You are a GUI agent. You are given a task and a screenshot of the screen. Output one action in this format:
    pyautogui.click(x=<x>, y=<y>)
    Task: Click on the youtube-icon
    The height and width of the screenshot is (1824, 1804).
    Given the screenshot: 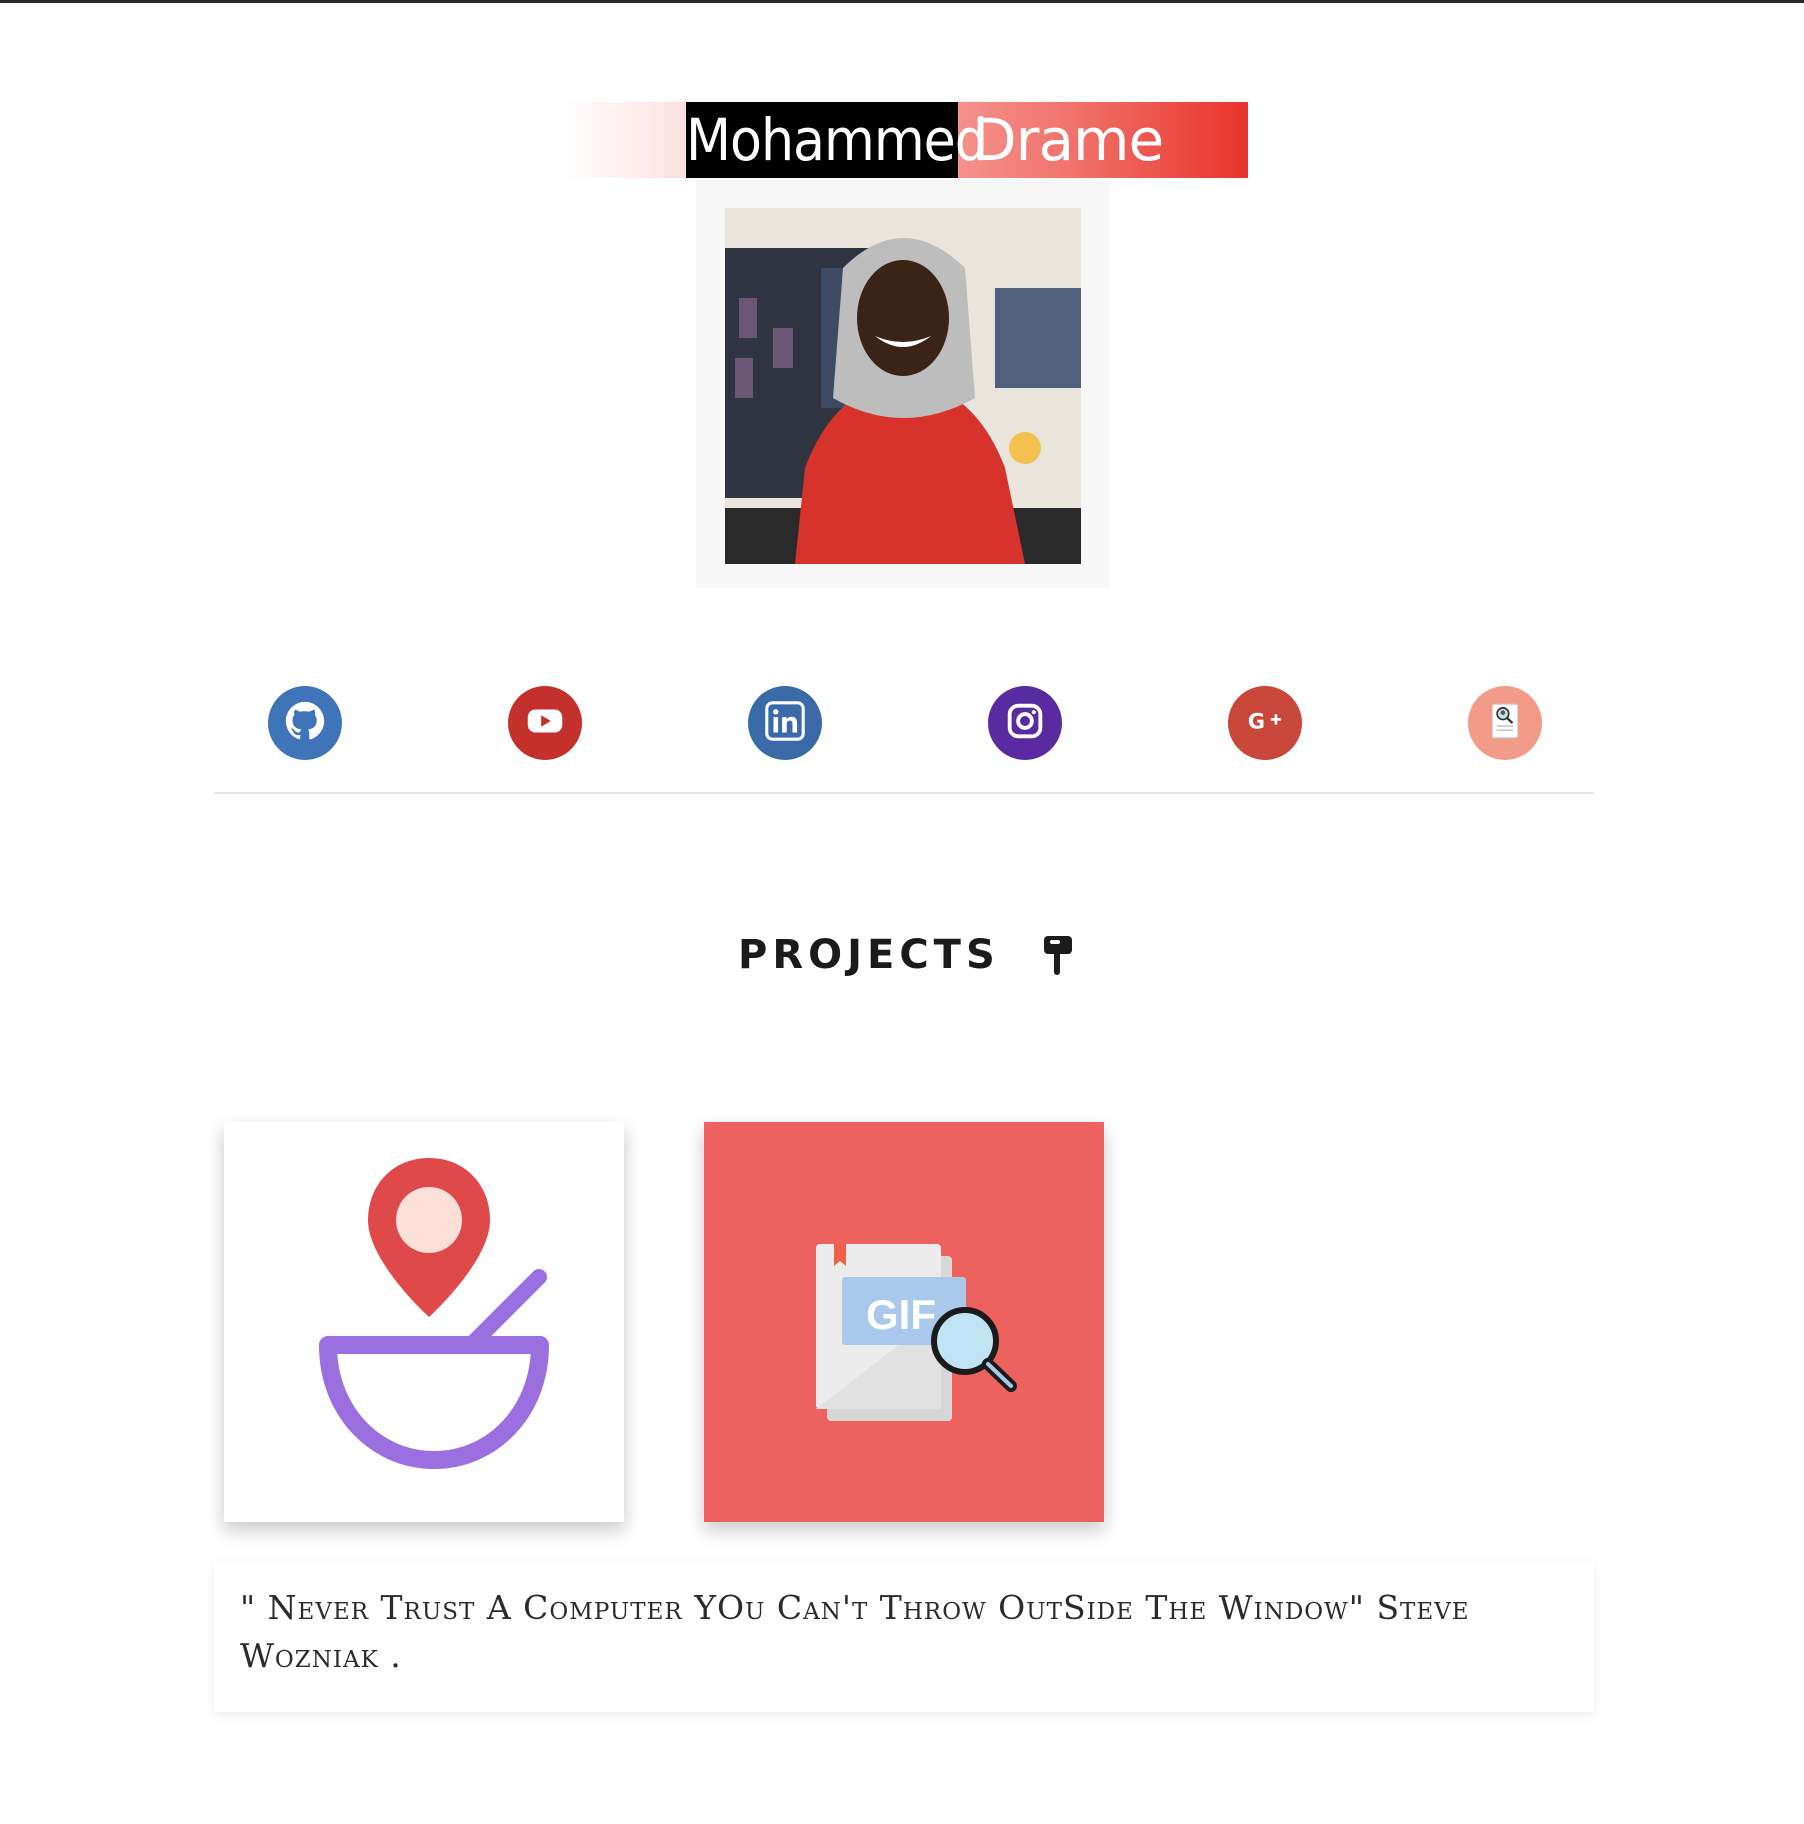 What is the action you would take?
    pyautogui.click(x=545, y=723)
    